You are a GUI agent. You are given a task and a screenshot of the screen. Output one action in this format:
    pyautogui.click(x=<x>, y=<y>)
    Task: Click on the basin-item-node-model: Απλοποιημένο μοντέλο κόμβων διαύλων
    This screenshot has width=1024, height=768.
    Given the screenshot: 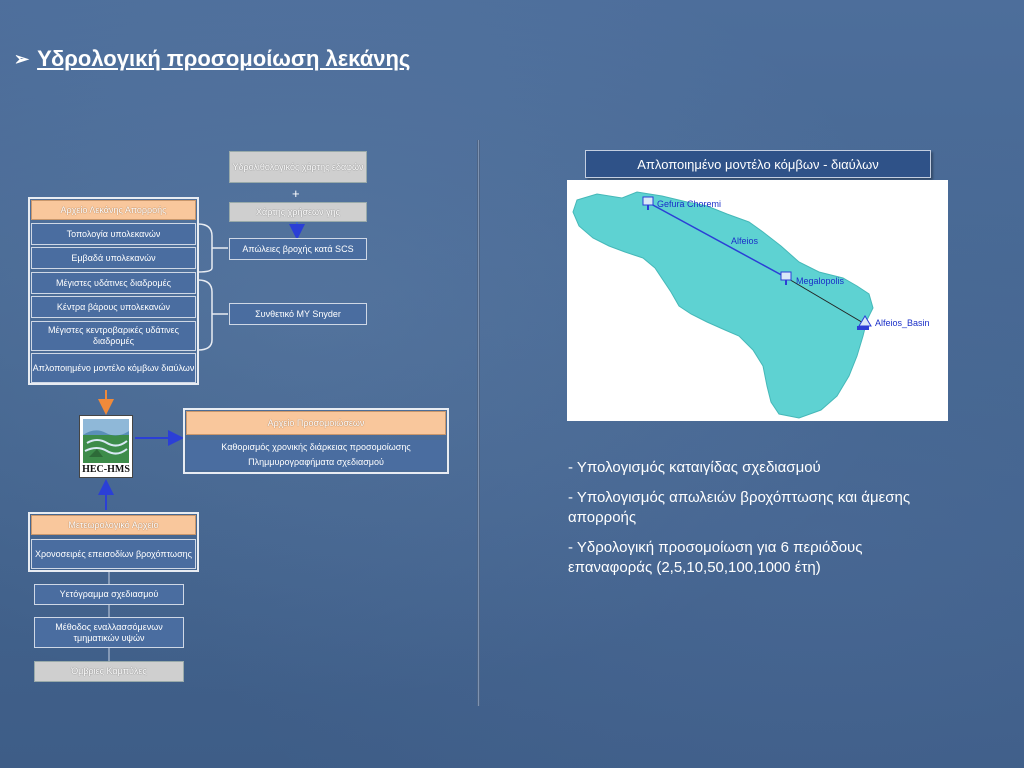 What is the action you would take?
    pyautogui.click(x=113, y=368)
    